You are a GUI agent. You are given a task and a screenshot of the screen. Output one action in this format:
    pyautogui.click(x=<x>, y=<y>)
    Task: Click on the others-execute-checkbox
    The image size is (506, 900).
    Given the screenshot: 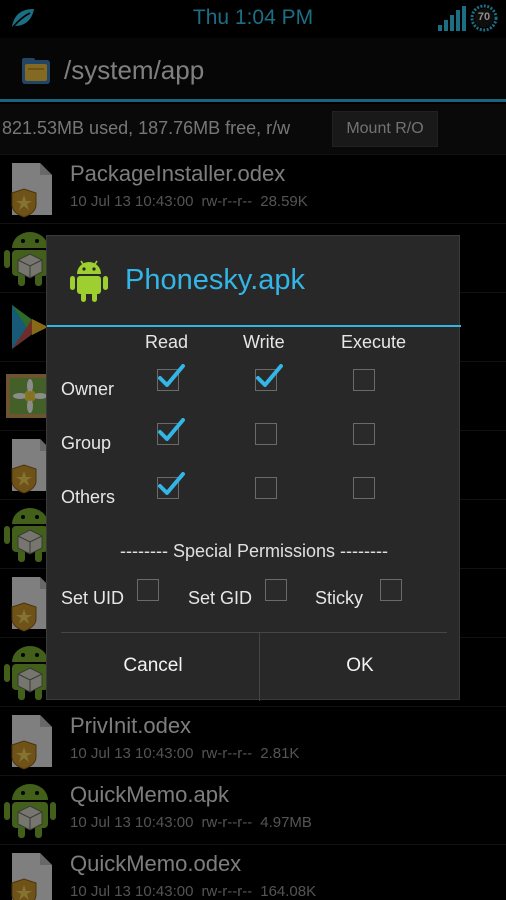 What is the action you would take?
    pyautogui.click(x=364, y=488)
    